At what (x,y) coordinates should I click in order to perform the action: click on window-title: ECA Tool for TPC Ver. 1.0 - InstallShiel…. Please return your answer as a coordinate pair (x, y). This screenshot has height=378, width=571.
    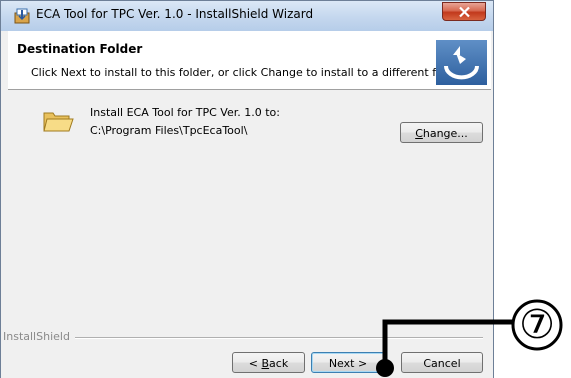
    Looking at the image, I should click on (175, 14).